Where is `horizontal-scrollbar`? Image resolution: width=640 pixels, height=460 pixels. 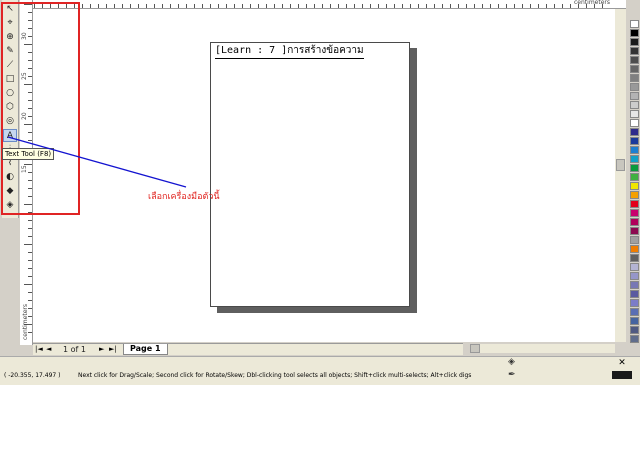 horizontal-scrollbar is located at coordinates (542, 348).